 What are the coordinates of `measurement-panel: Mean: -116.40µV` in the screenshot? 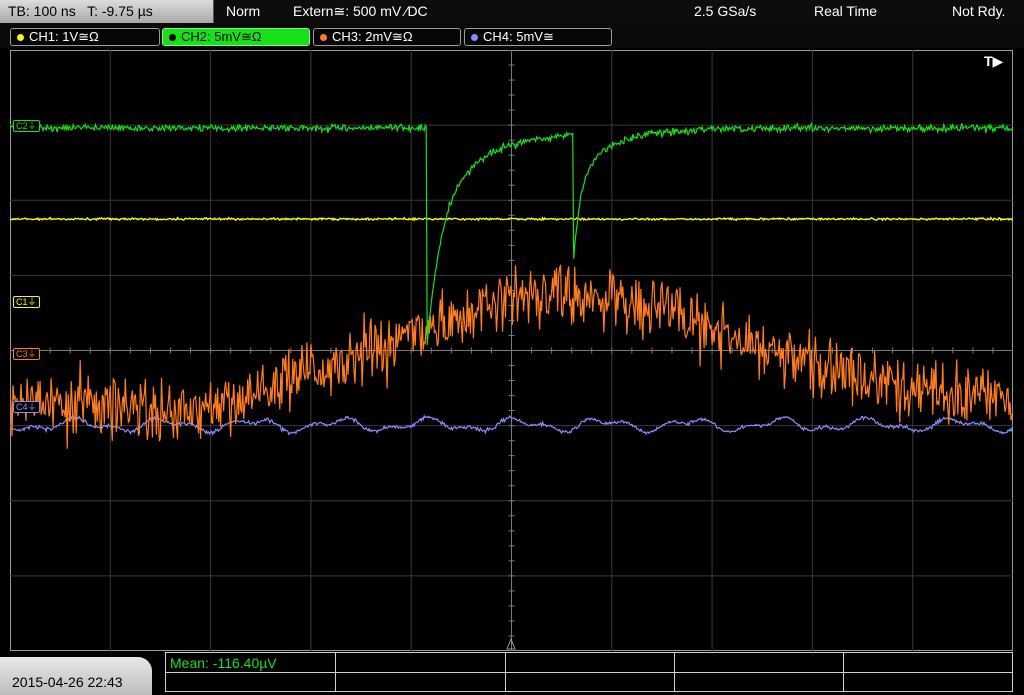 It's located at (589, 672).